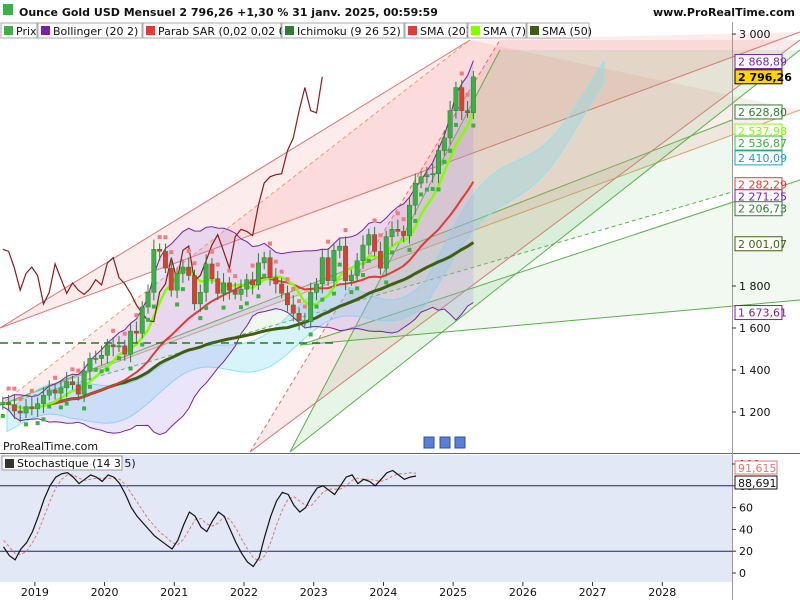 The width and height of the screenshot is (800, 600). What do you see at coordinates (762, 143) in the screenshot?
I see `price-tag: 2 536,87` at bounding box center [762, 143].